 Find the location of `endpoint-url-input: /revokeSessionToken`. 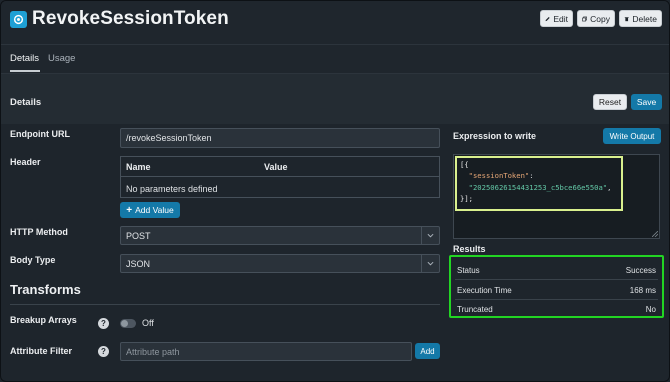

endpoint-url-input: /revokeSessionToken is located at coordinates (280, 138).